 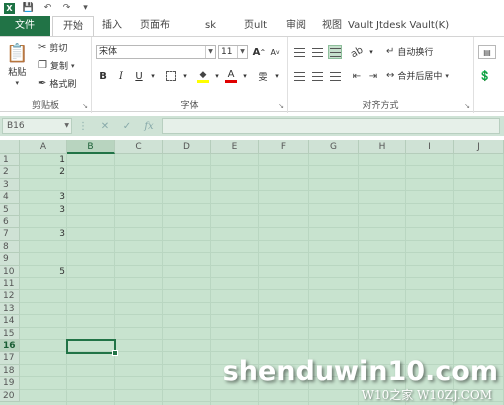 I want to click on tab-view: 视图, so click(x=332, y=26).